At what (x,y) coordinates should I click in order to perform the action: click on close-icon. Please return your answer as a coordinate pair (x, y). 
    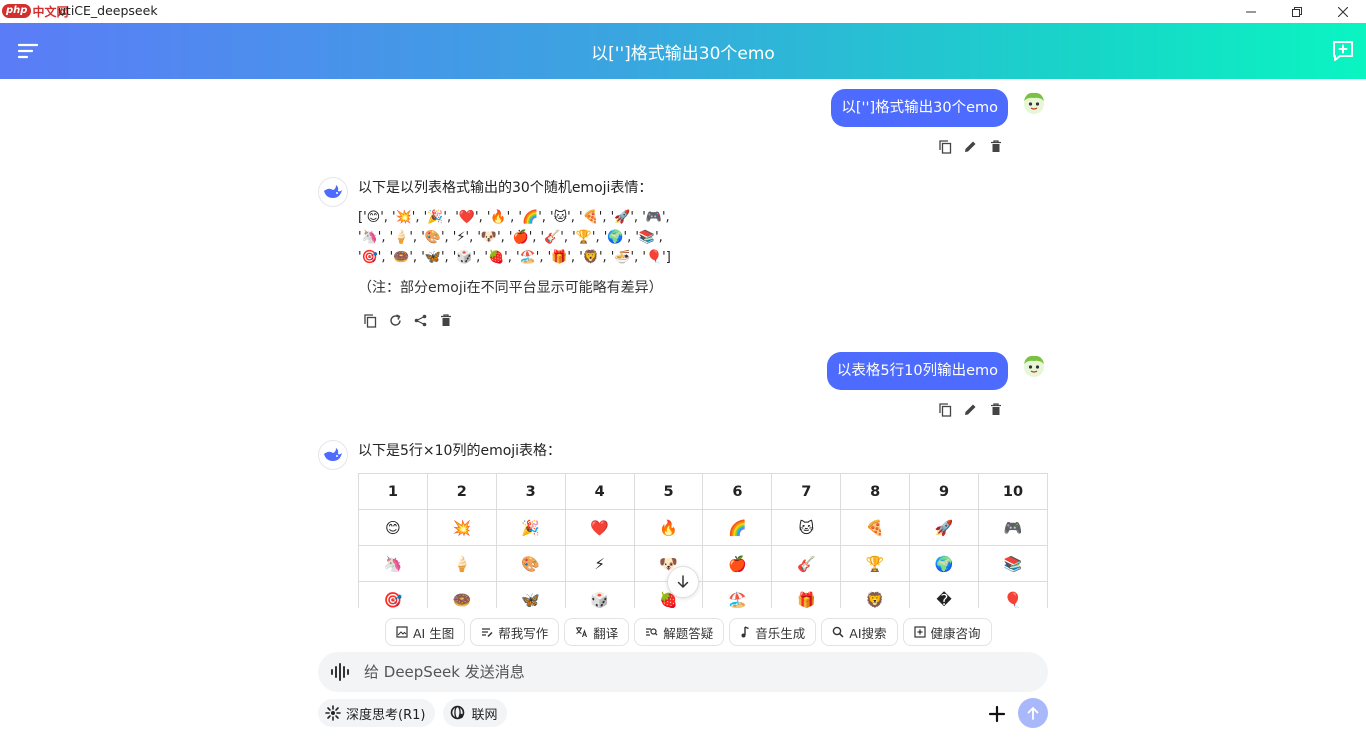
    Looking at the image, I should click on (1343, 11).